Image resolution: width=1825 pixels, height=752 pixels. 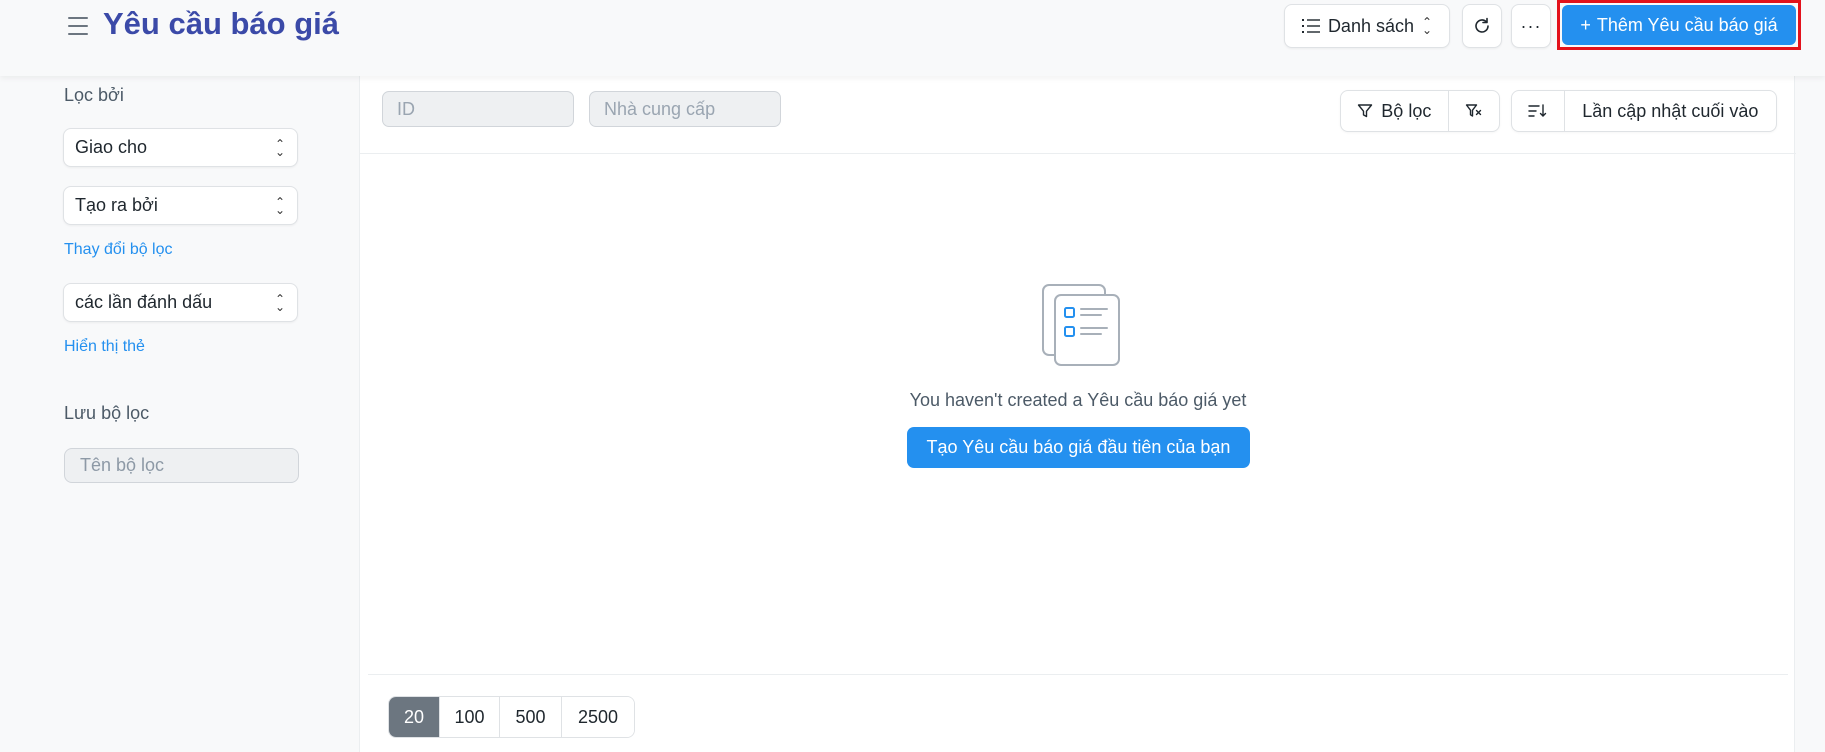 I want to click on sort-by-label: Lần cập nhật cuối vào, so click(x=1670, y=110).